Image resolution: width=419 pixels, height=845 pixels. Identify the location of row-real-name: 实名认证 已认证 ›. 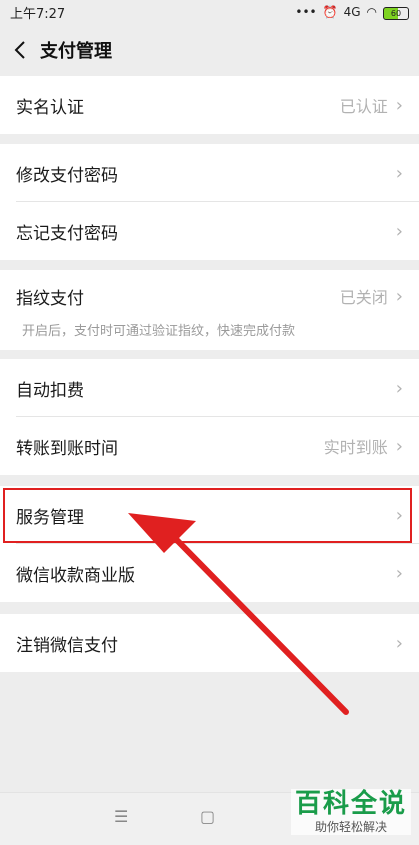
(209, 105).